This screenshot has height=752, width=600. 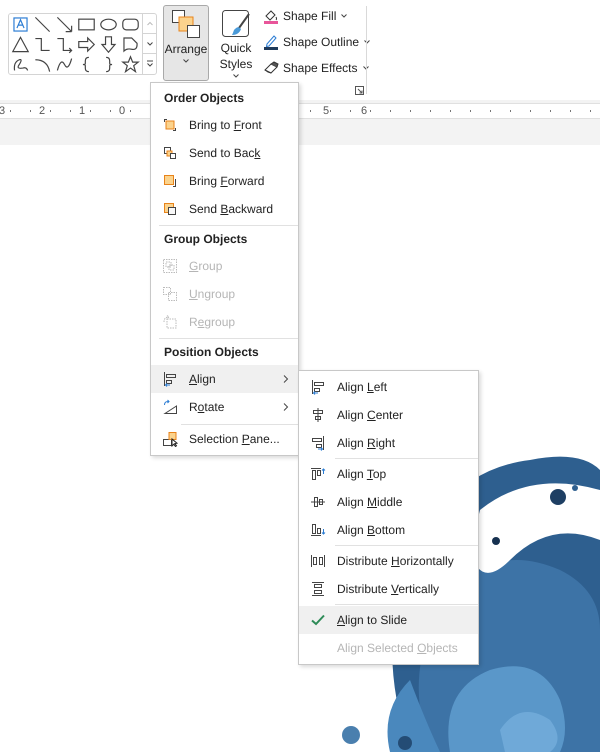 I want to click on arrow-icon, so click(x=64, y=24).